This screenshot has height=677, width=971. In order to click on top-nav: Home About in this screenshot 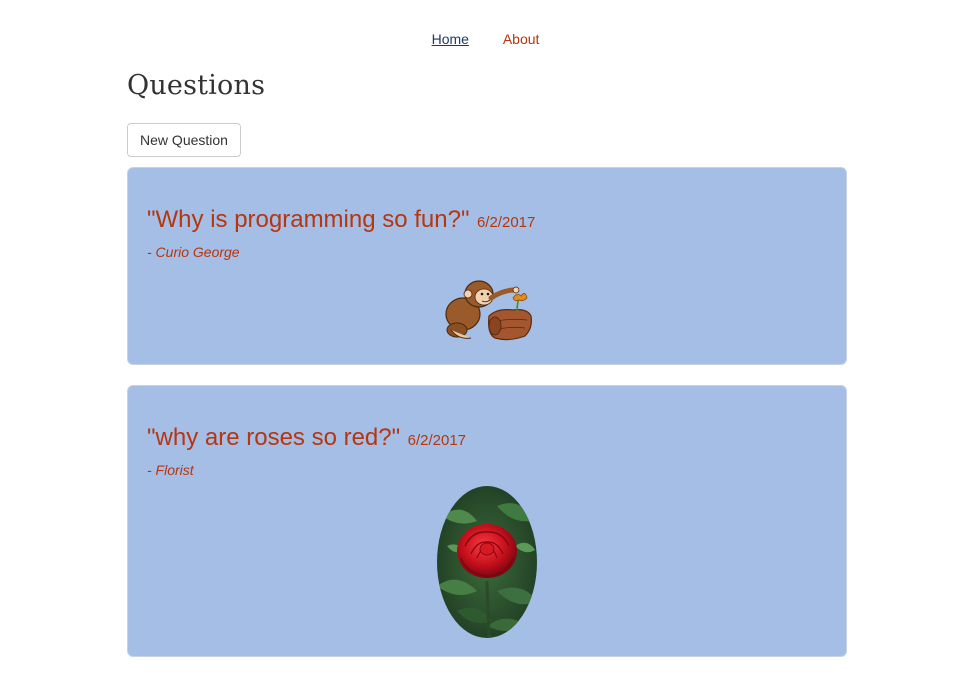, I will do `click(485, 39)`.